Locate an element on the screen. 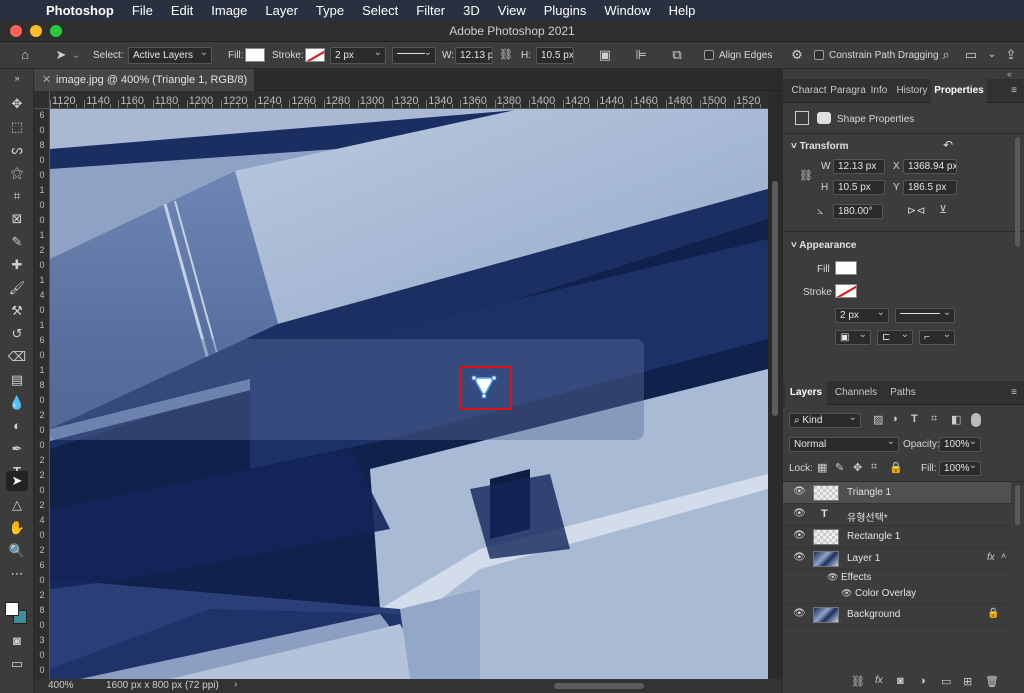 Image resolution: width=1024 pixels, height=693 pixels. panel-collapse-icon: « is located at coordinates (1009, 74).